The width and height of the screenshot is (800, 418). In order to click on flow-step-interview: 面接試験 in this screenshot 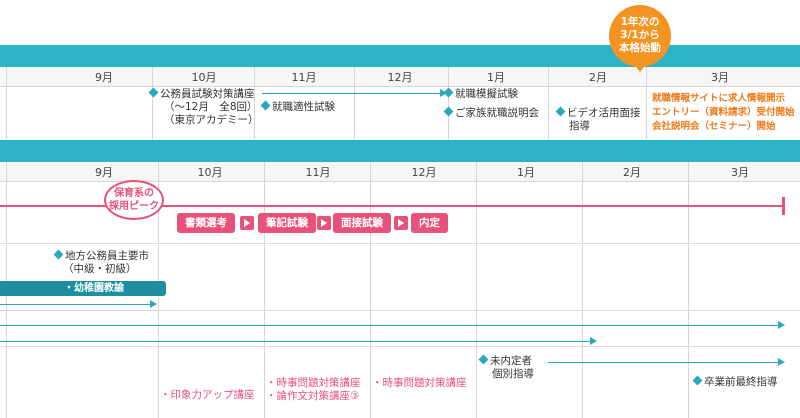, I will do `click(362, 223)`.